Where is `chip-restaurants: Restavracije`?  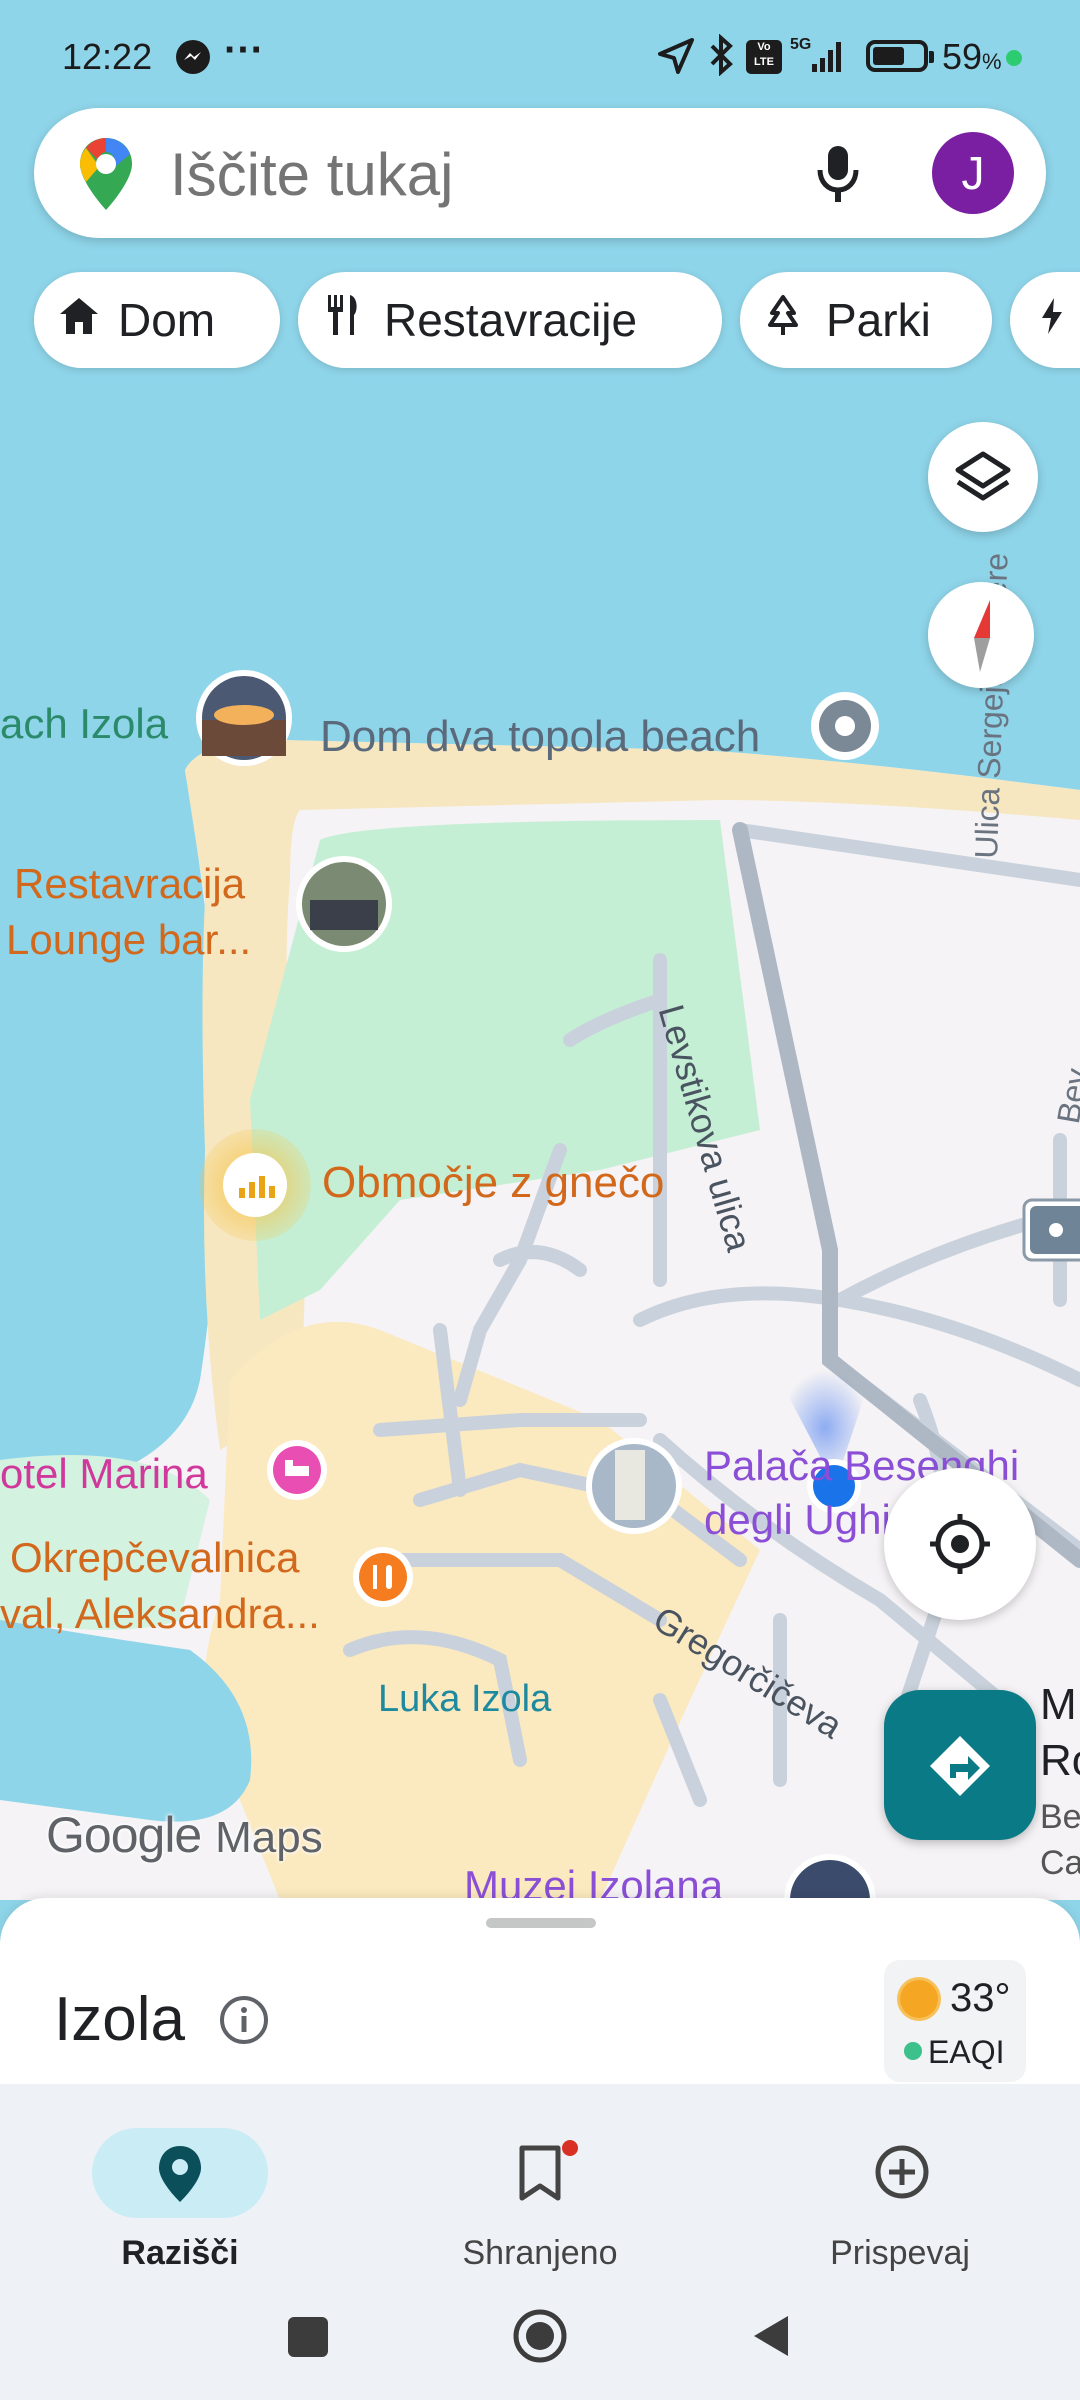 chip-restaurants: Restavracije is located at coordinates (510, 320).